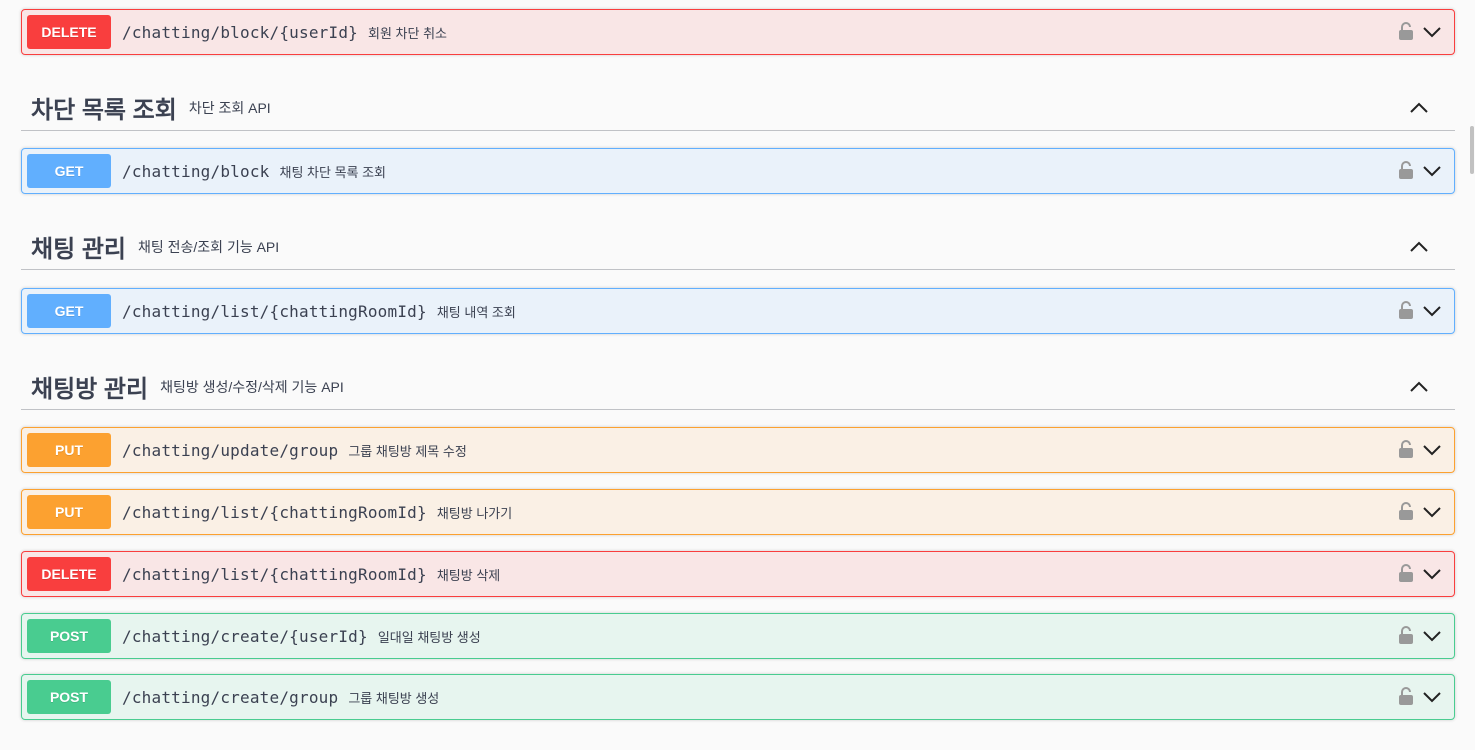  I want to click on tag-description: 채팅방 생성/수정/삭제 기능 API, so click(252, 386).